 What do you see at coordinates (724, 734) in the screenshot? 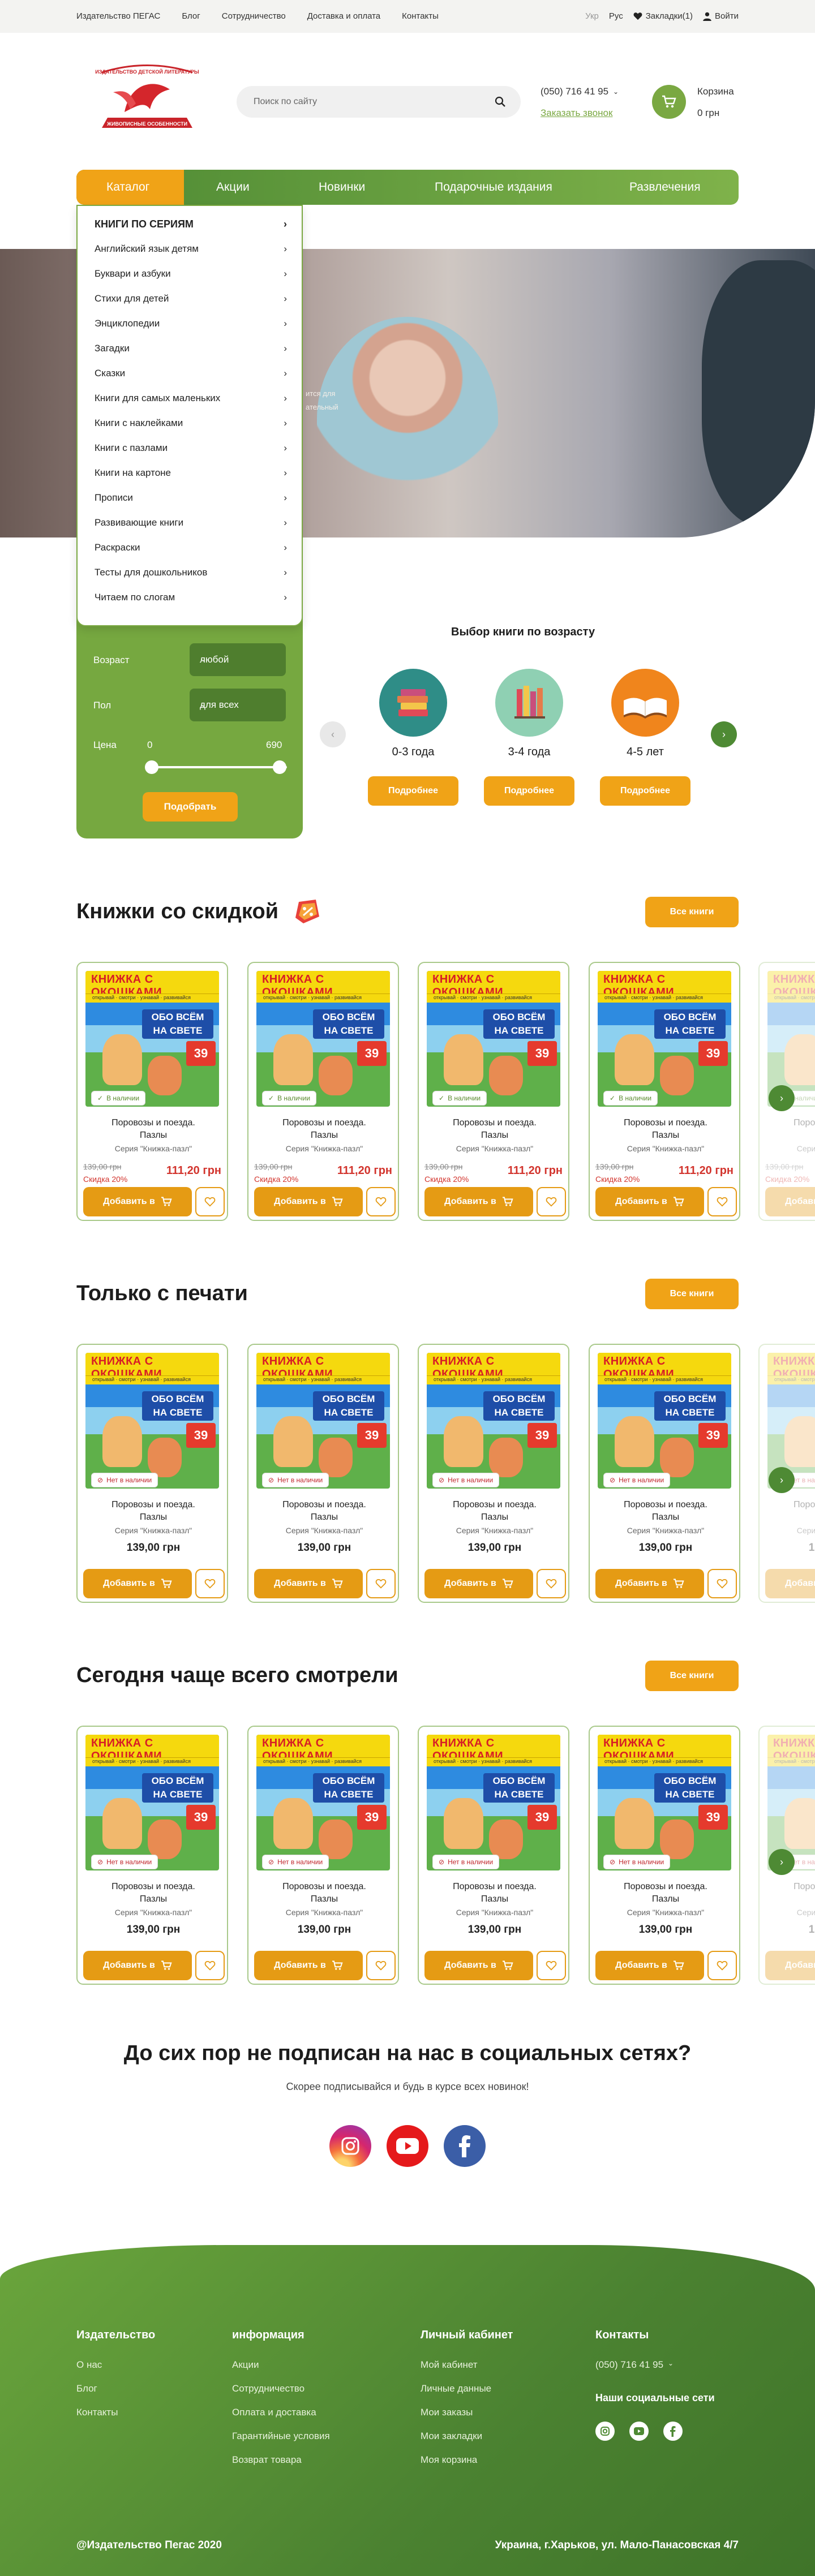
I see `age-next-button: ›` at bounding box center [724, 734].